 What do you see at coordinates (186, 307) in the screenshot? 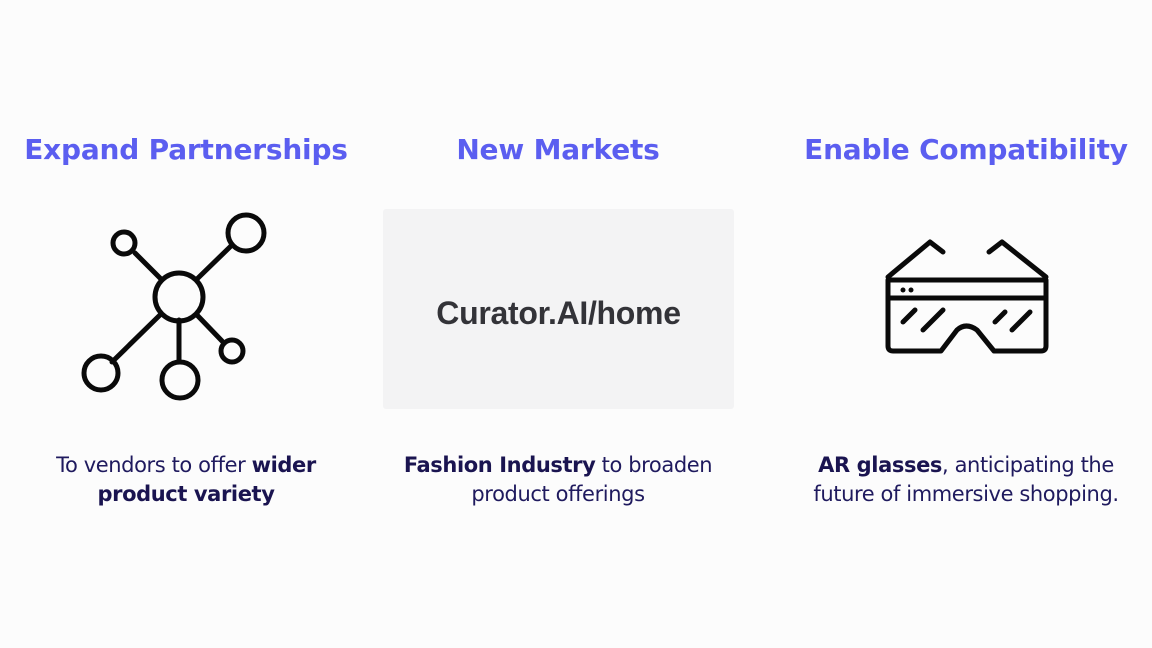
I see `network-nodes-icon` at bounding box center [186, 307].